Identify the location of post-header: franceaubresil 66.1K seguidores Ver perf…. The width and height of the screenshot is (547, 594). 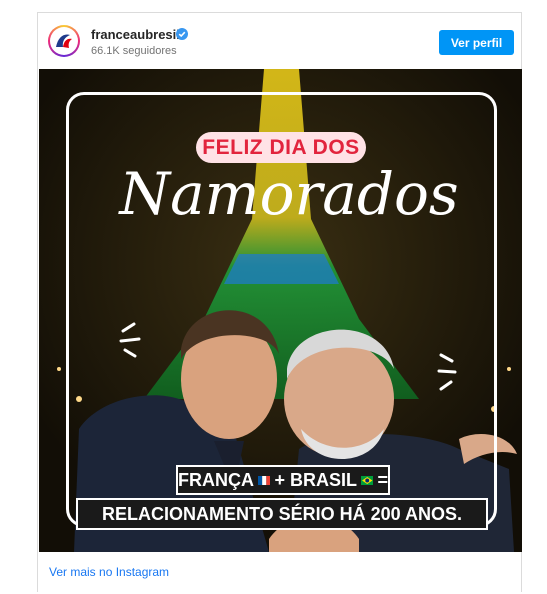
(279, 41).